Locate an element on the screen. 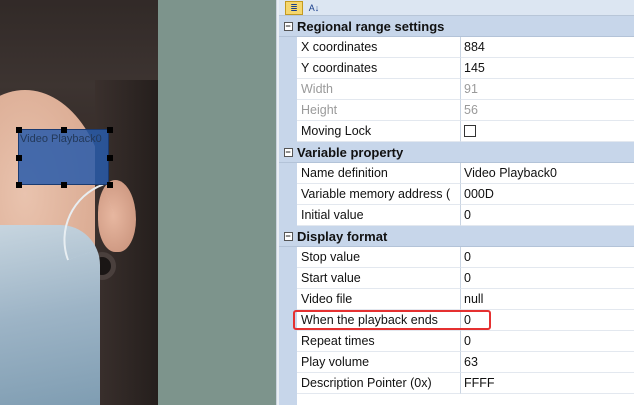  property-value: 000D is located at coordinates (547, 194).